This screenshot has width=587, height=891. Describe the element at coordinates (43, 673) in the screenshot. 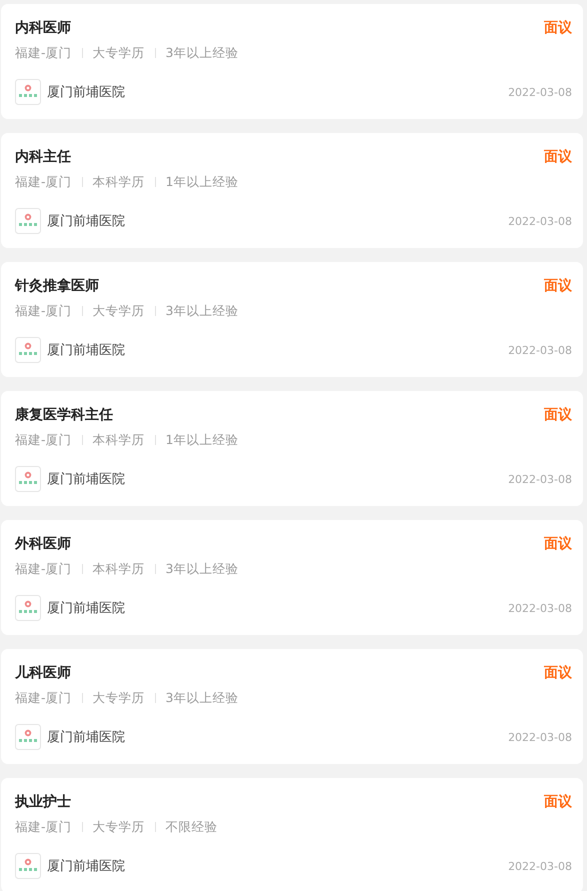

I see `job-title: 儿科医师` at that location.